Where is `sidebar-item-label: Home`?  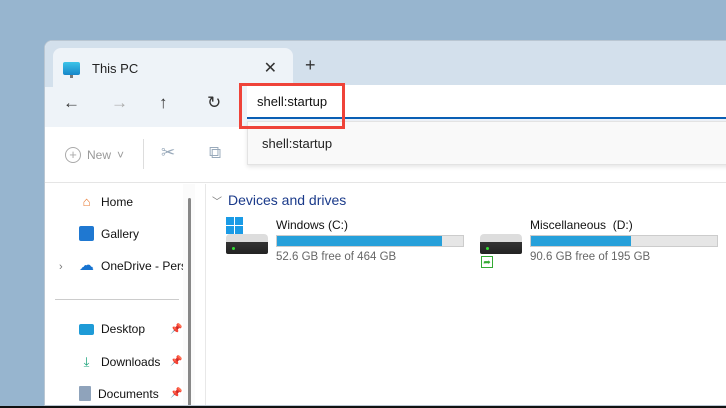
sidebar-item-label: Home is located at coordinates (117, 201).